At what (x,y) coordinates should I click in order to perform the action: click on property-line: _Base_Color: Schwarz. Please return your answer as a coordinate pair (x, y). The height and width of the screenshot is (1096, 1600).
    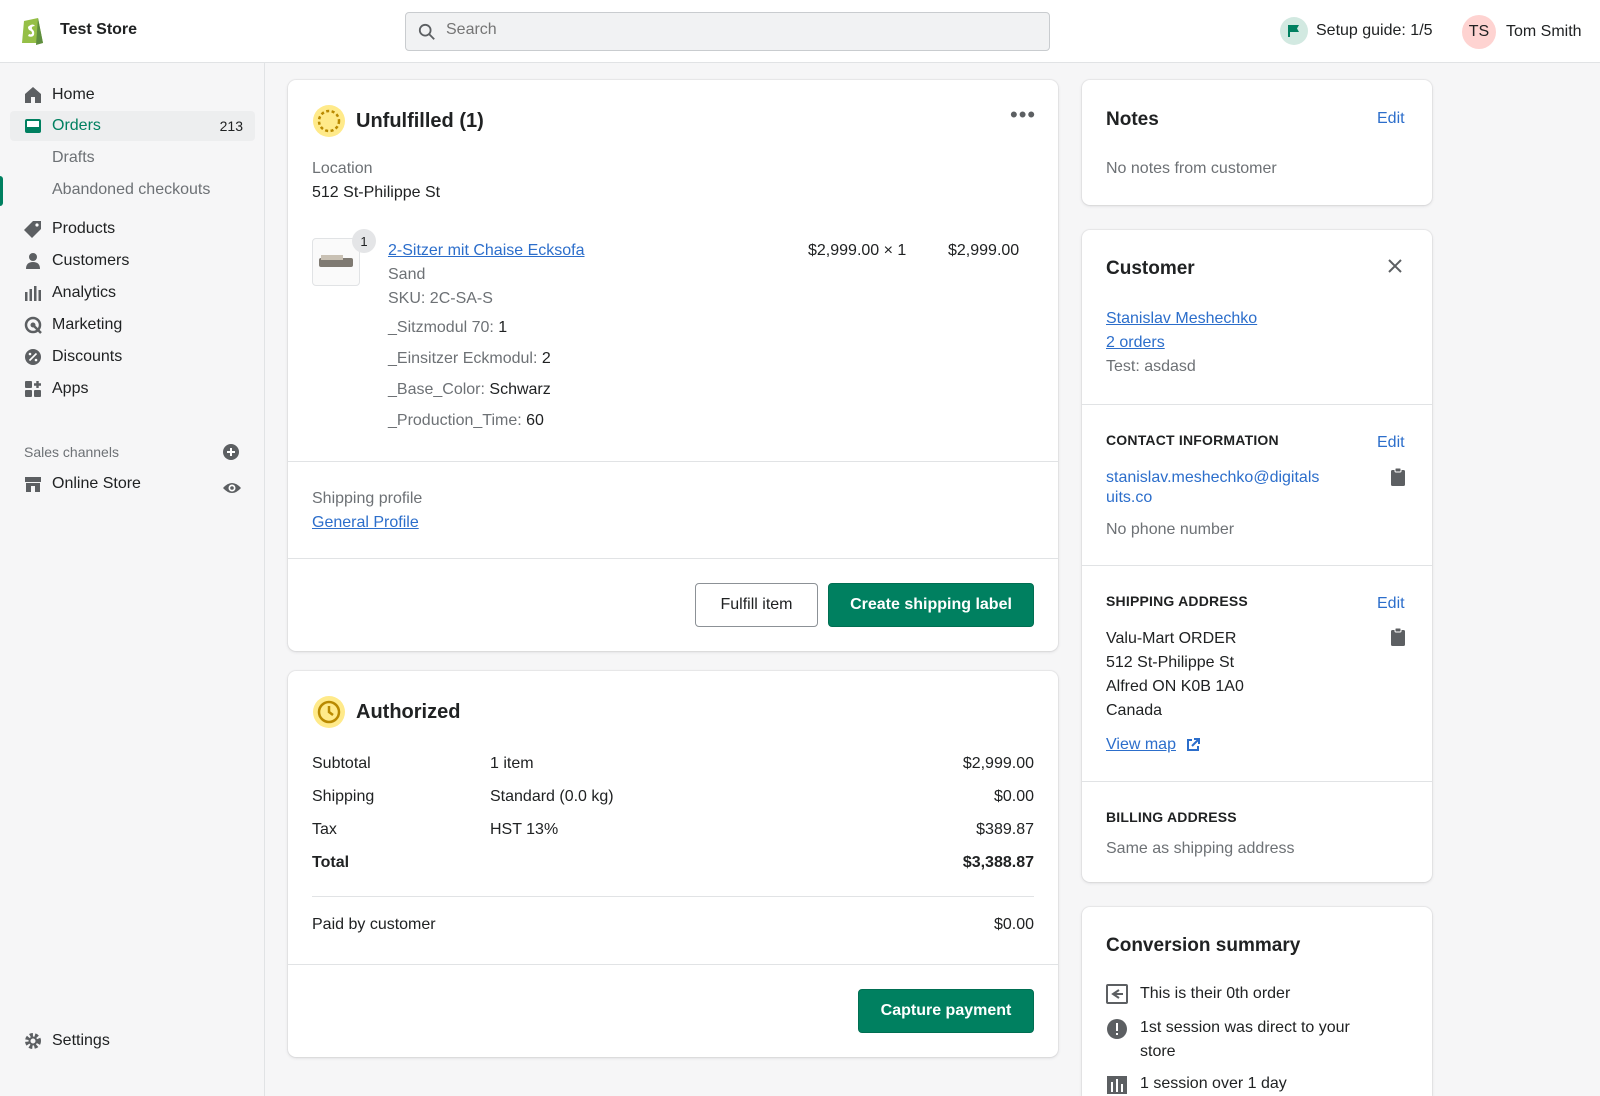
    Looking at the image, I should click on (469, 389).